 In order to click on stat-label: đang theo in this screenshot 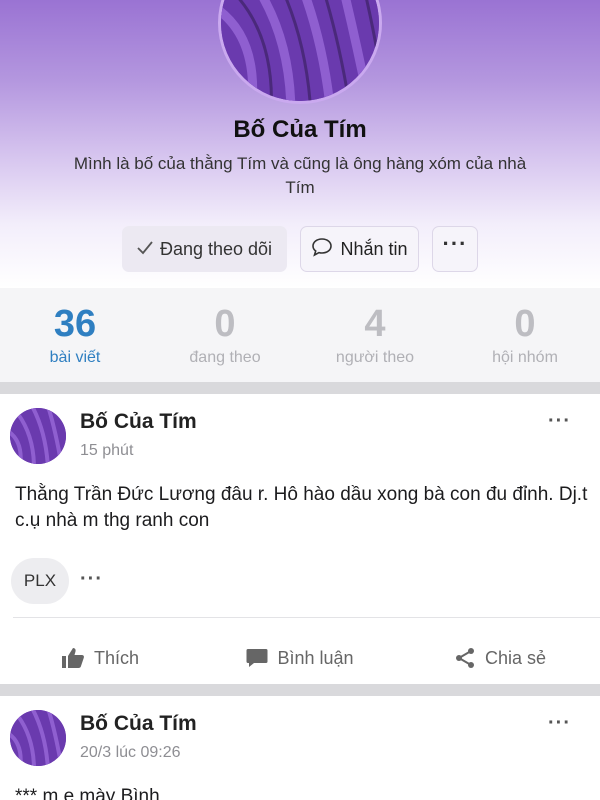, I will do `click(225, 357)`.